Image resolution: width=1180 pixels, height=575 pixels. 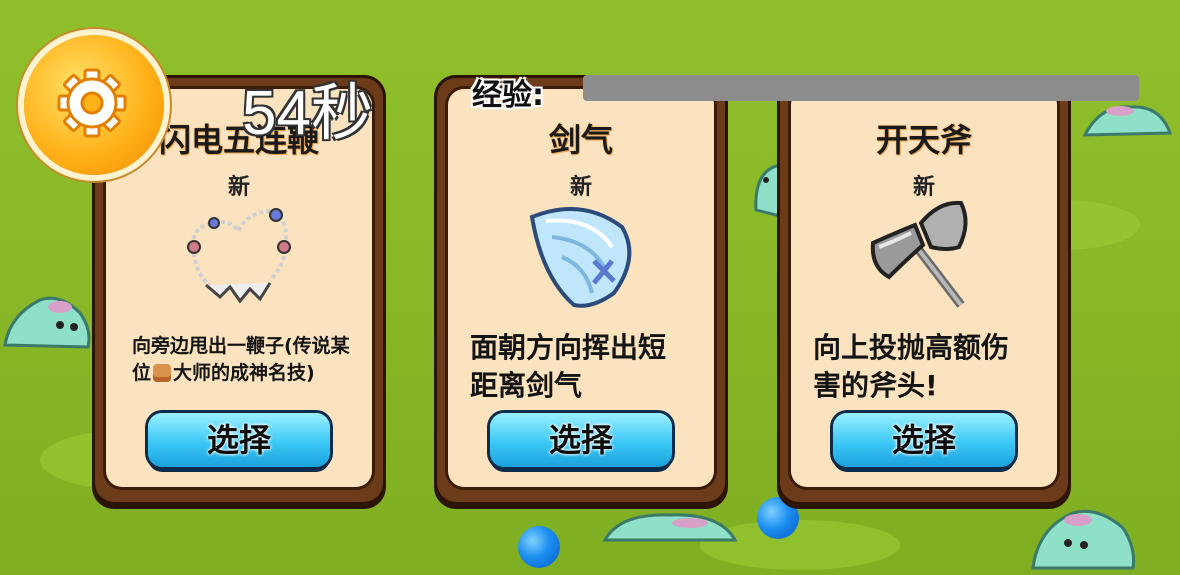 I want to click on gear-icon, so click(x=92, y=103).